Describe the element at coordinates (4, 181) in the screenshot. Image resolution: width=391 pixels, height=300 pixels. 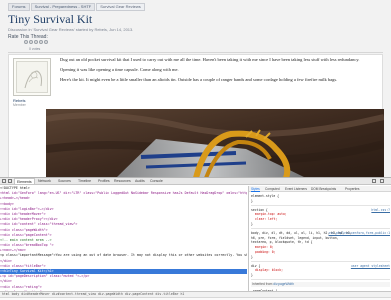
I see `inspect-icon` at that location.